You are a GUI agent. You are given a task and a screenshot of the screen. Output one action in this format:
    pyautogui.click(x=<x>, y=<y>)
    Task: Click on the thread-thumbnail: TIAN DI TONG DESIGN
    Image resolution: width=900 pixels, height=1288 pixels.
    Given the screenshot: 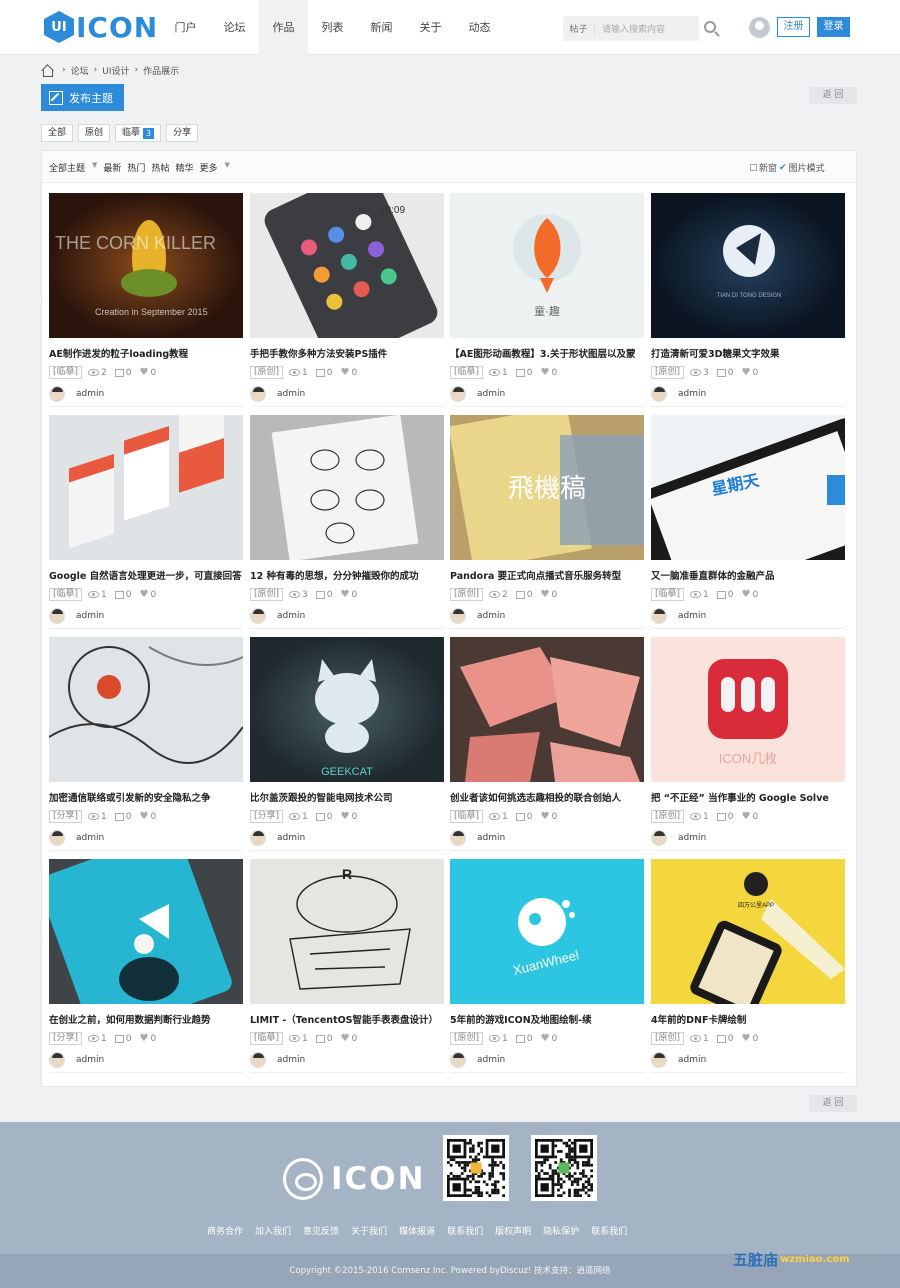 What is the action you would take?
    pyautogui.click(x=748, y=265)
    